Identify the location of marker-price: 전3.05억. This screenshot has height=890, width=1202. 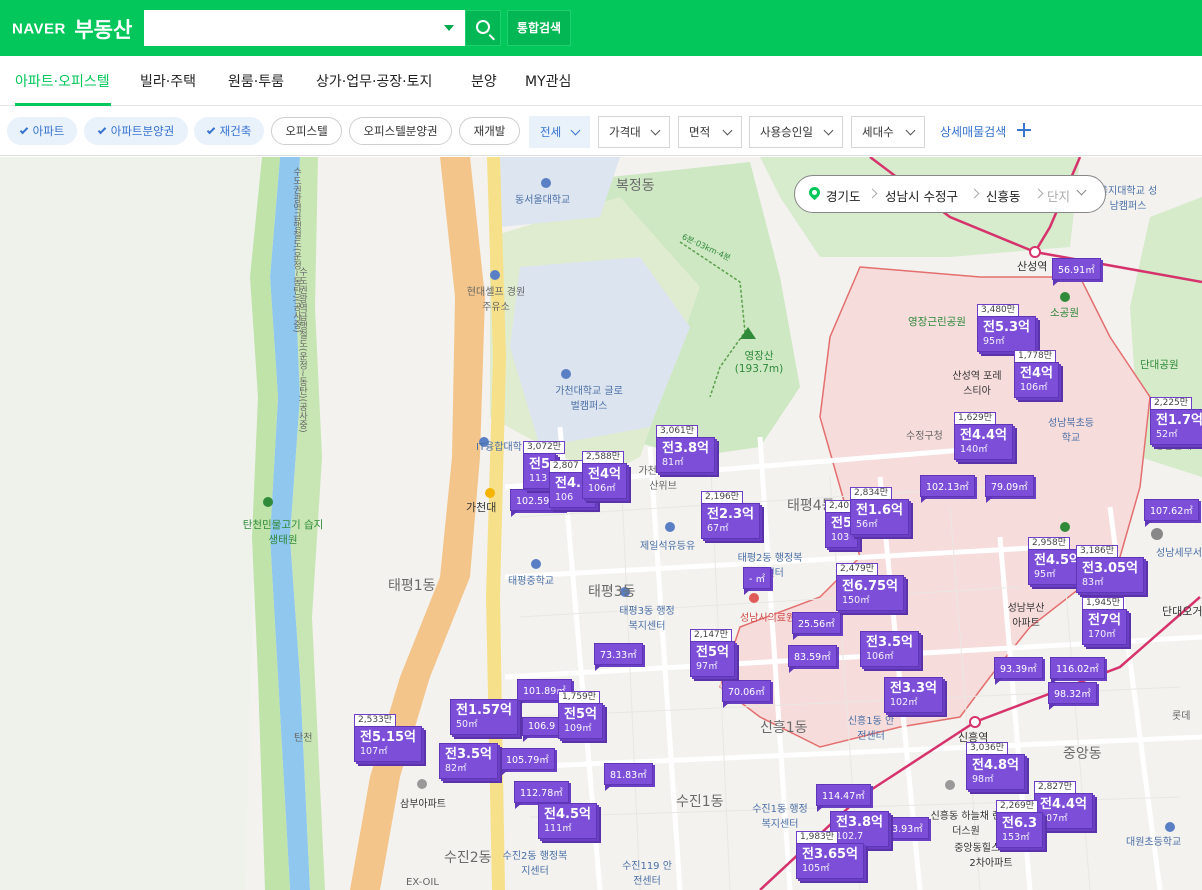
(1110, 568).